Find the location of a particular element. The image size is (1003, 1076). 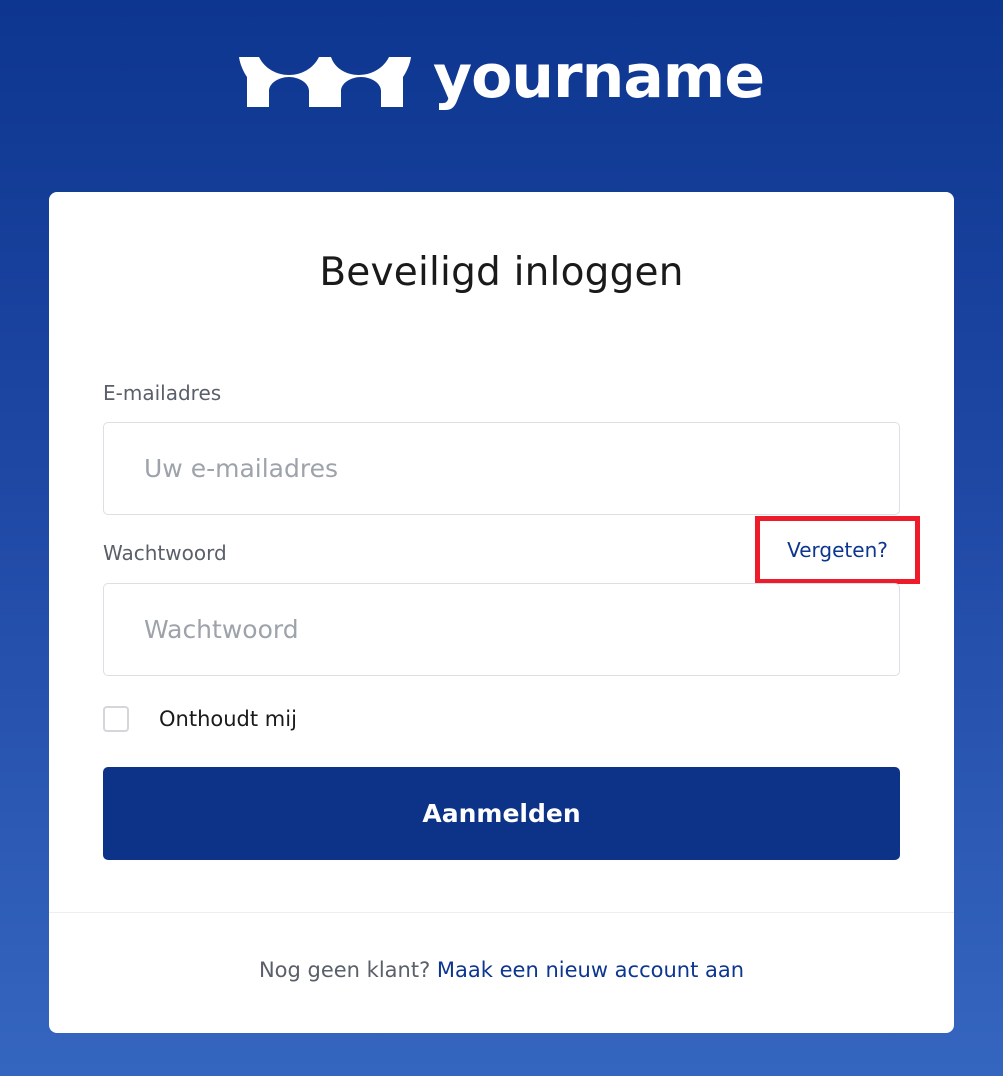

forgot-highlight-box: Vergeten? is located at coordinates (837, 550).